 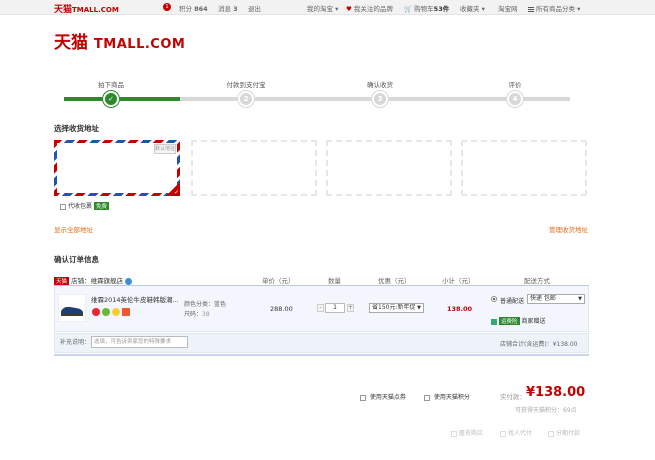 I want to click on use-points-label: 使用天猫积分, so click(x=451, y=397).